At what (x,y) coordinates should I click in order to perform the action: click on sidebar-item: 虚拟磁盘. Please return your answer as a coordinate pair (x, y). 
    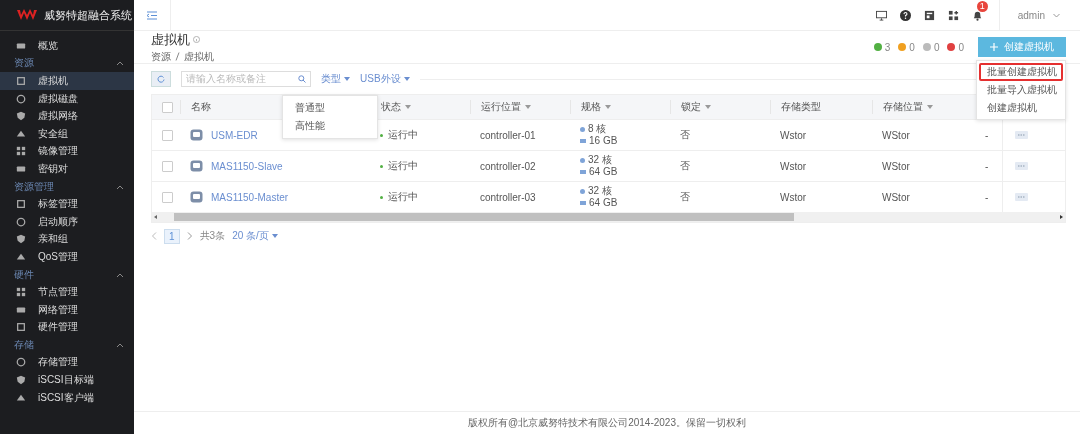
    Looking at the image, I should click on (67, 98).